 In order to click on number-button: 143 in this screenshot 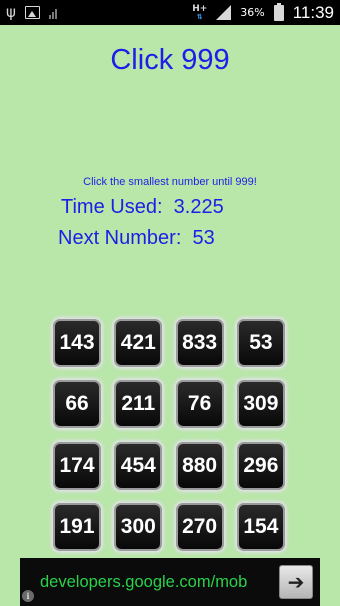, I will do `click(77, 343)`.